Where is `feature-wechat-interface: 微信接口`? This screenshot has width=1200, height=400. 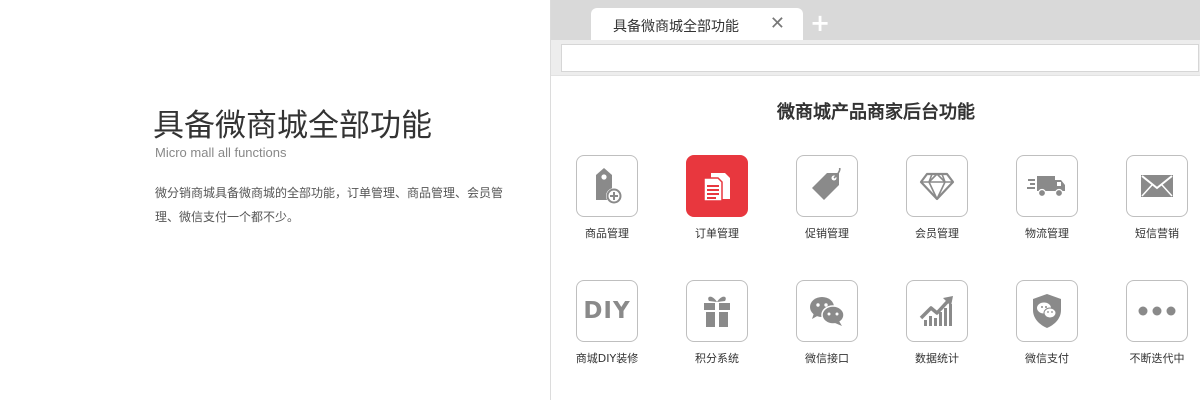
feature-wechat-interface: 微信接口 is located at coordinates (827, 323).